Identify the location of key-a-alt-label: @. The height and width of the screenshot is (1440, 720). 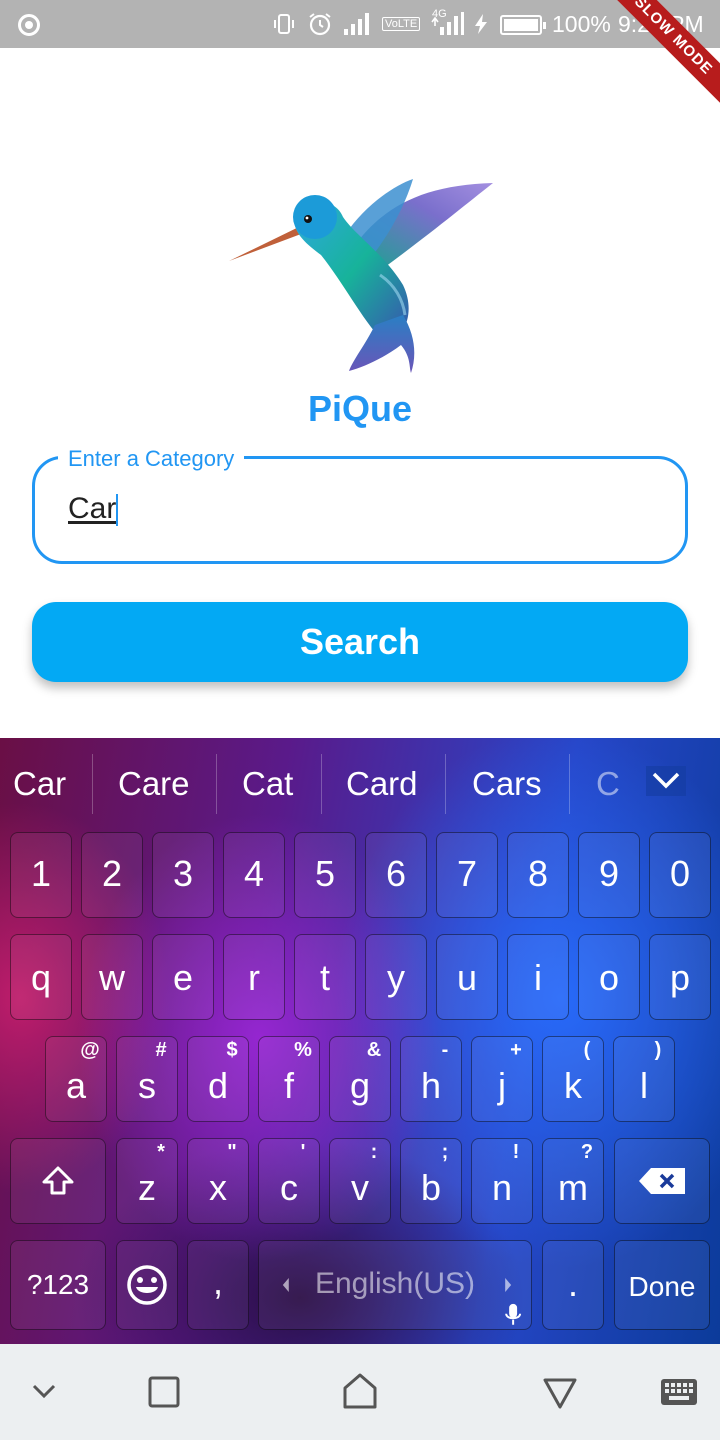
(90, 1050).